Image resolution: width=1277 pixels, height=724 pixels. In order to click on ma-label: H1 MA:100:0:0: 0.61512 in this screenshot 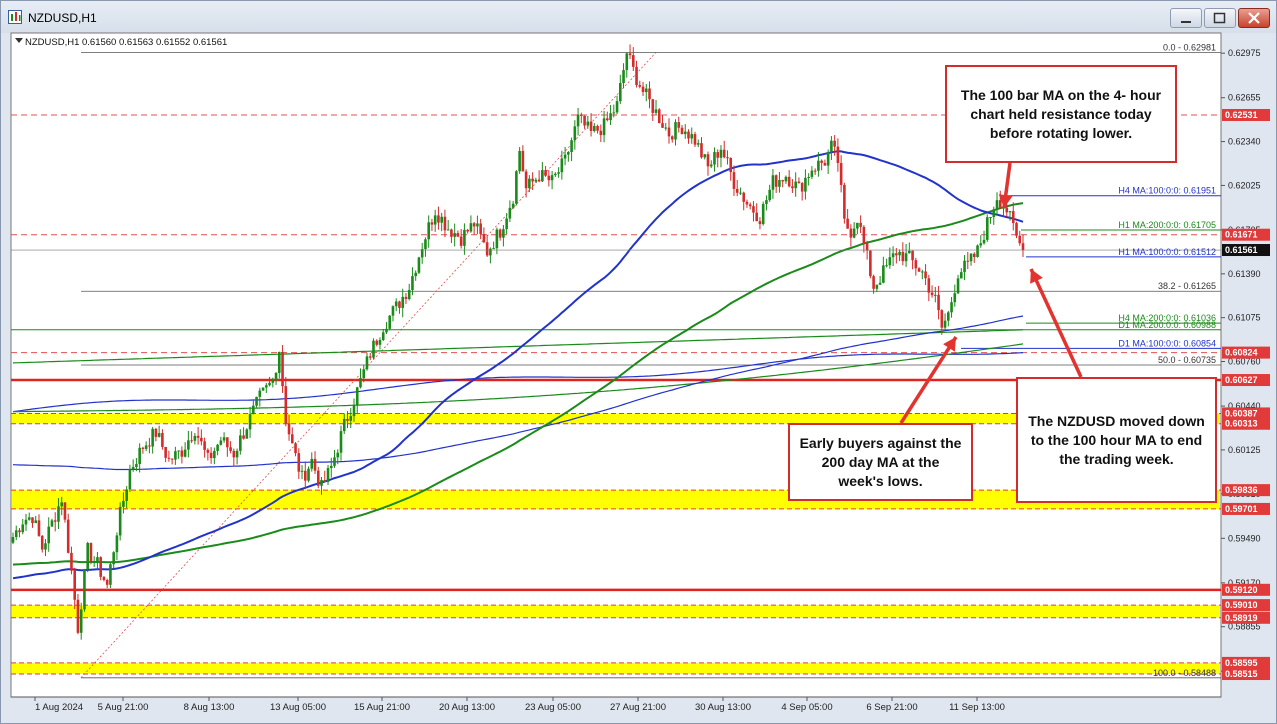, I will do `click(1167, 252)`.